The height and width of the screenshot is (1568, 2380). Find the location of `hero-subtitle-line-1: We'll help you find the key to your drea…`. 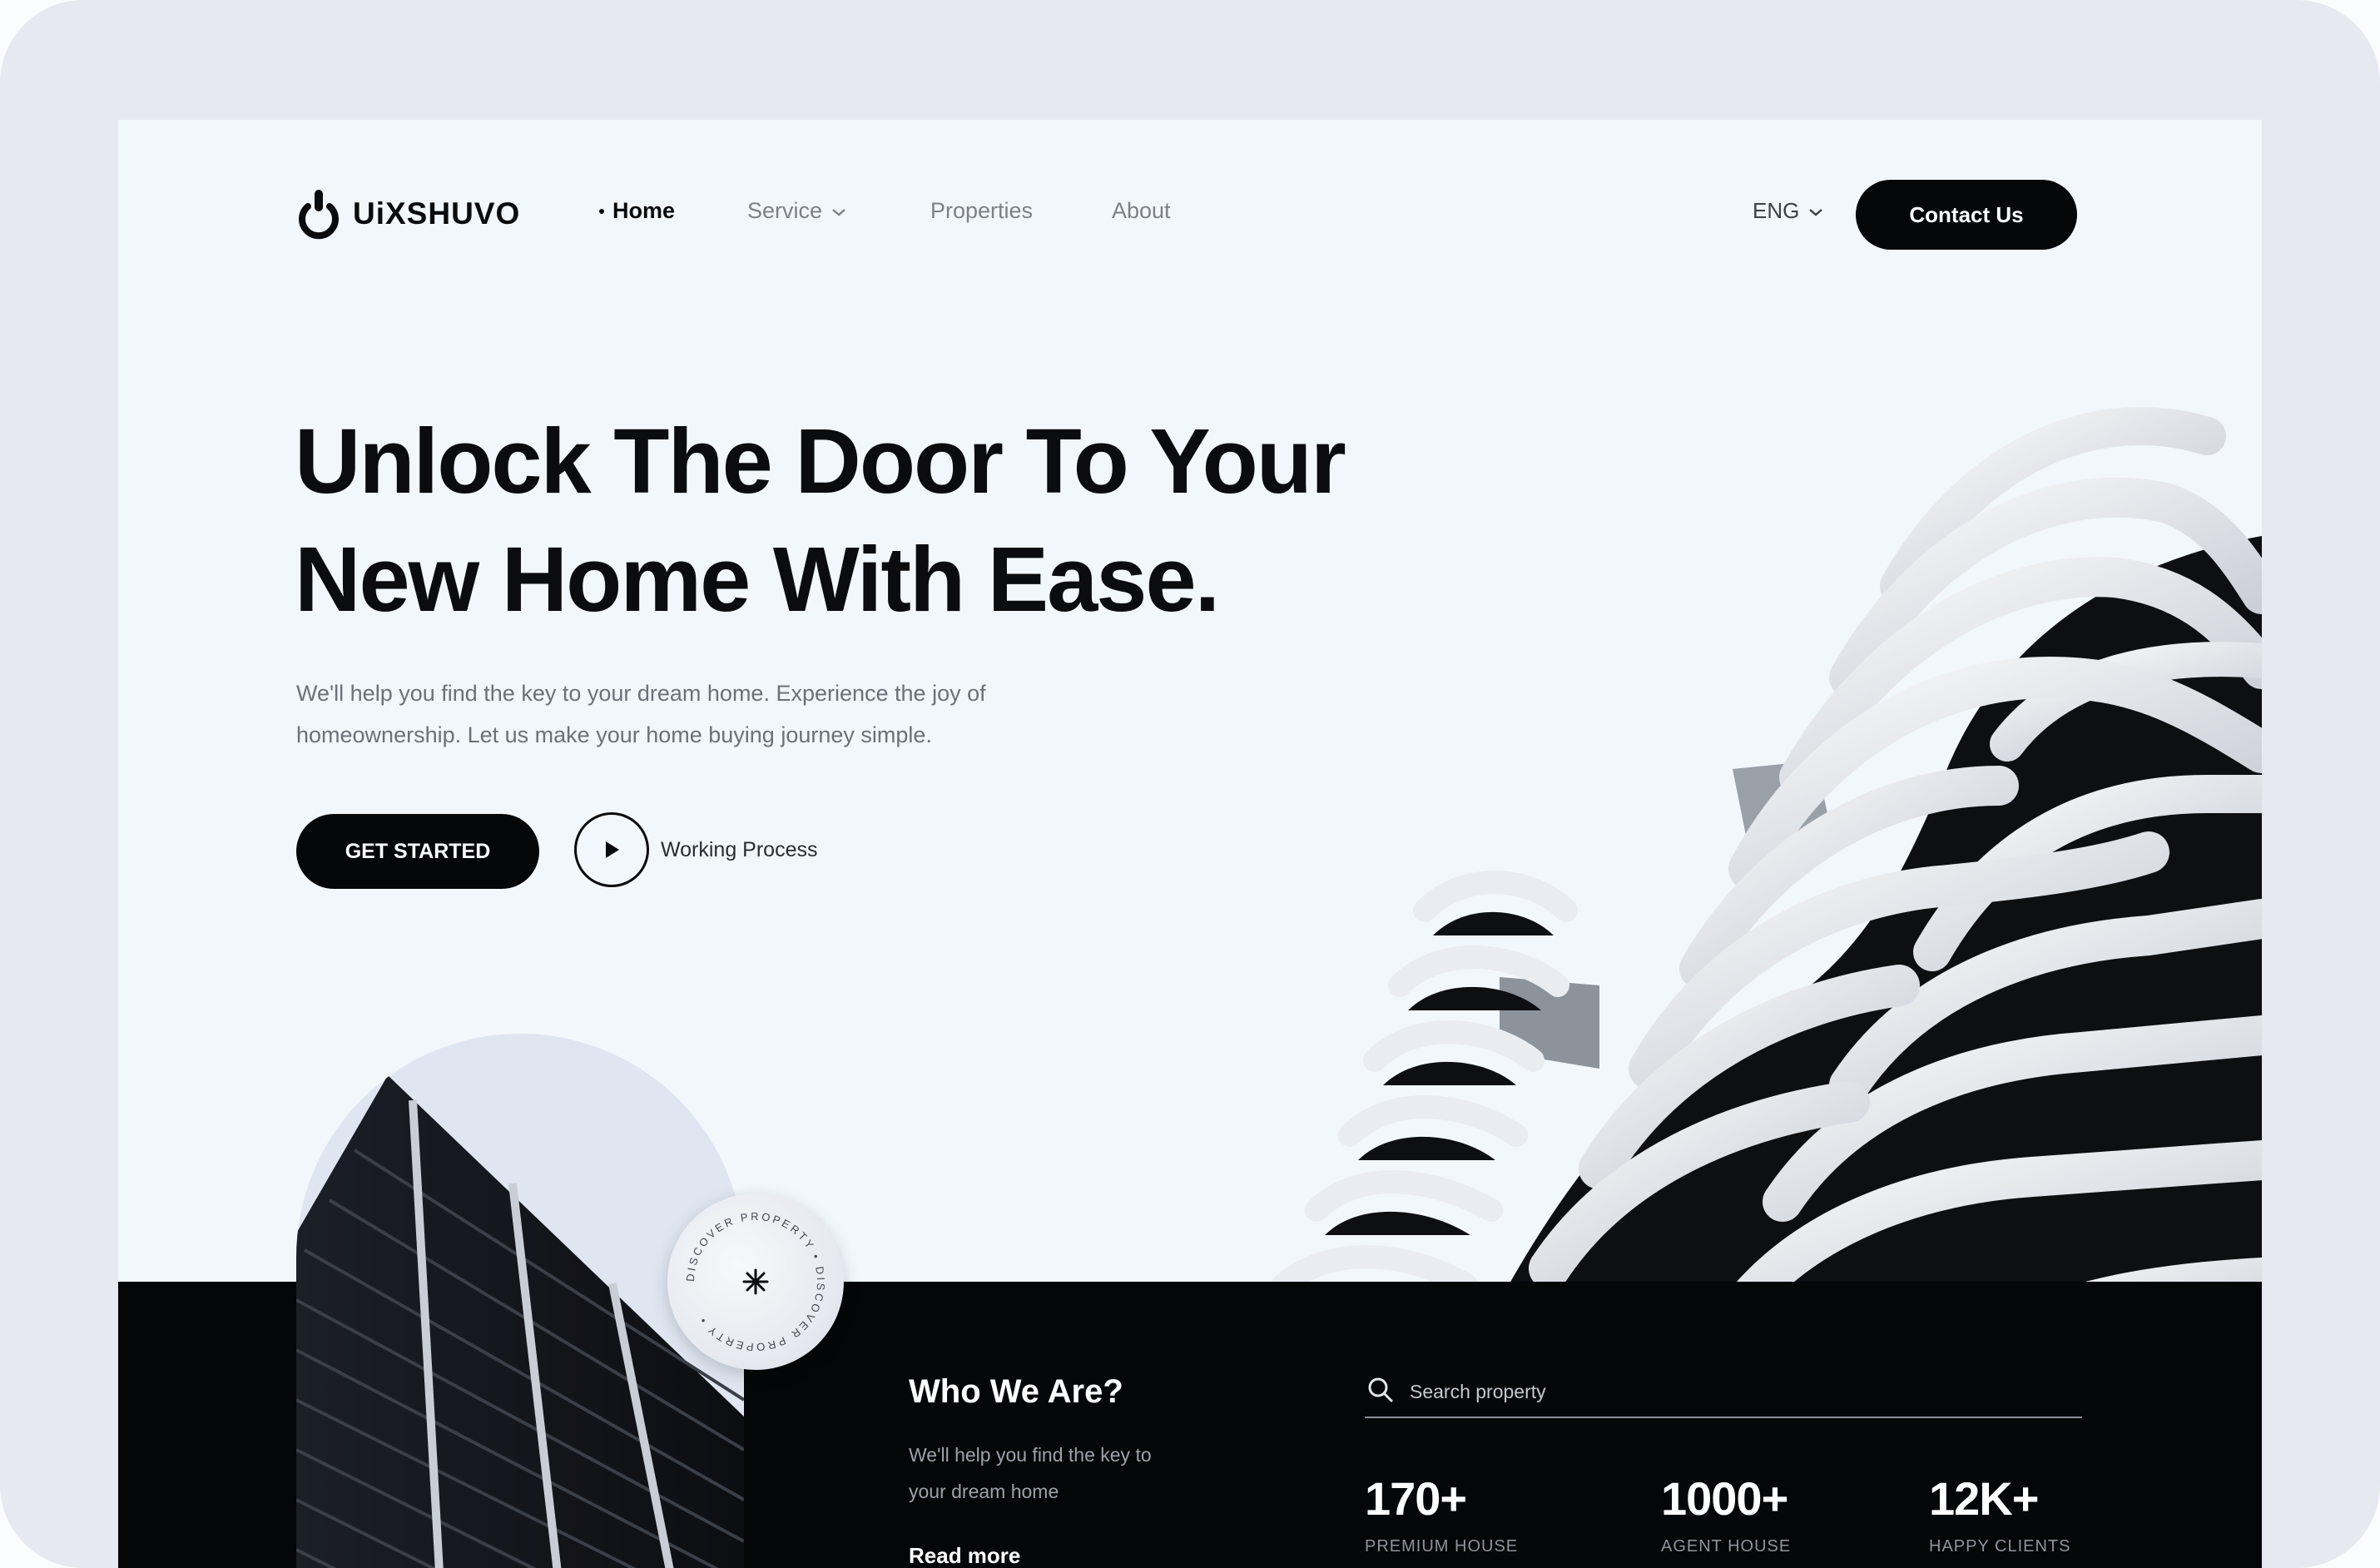

hero-subtitle-line-1: We'll help you find the key to your drea… is located at coordinates (641, 693).